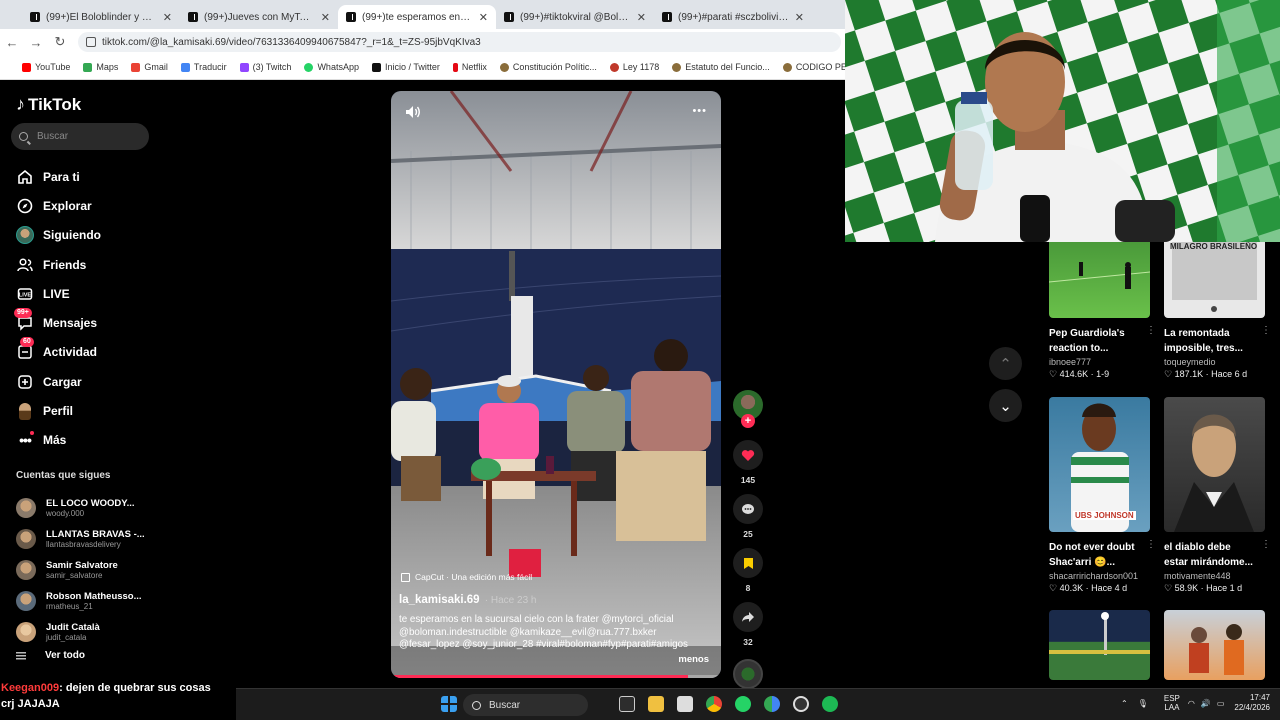  Describe the element at coordinates (58, 264) in the screenshot. I see `nav-item-friends: Friends` at that location.